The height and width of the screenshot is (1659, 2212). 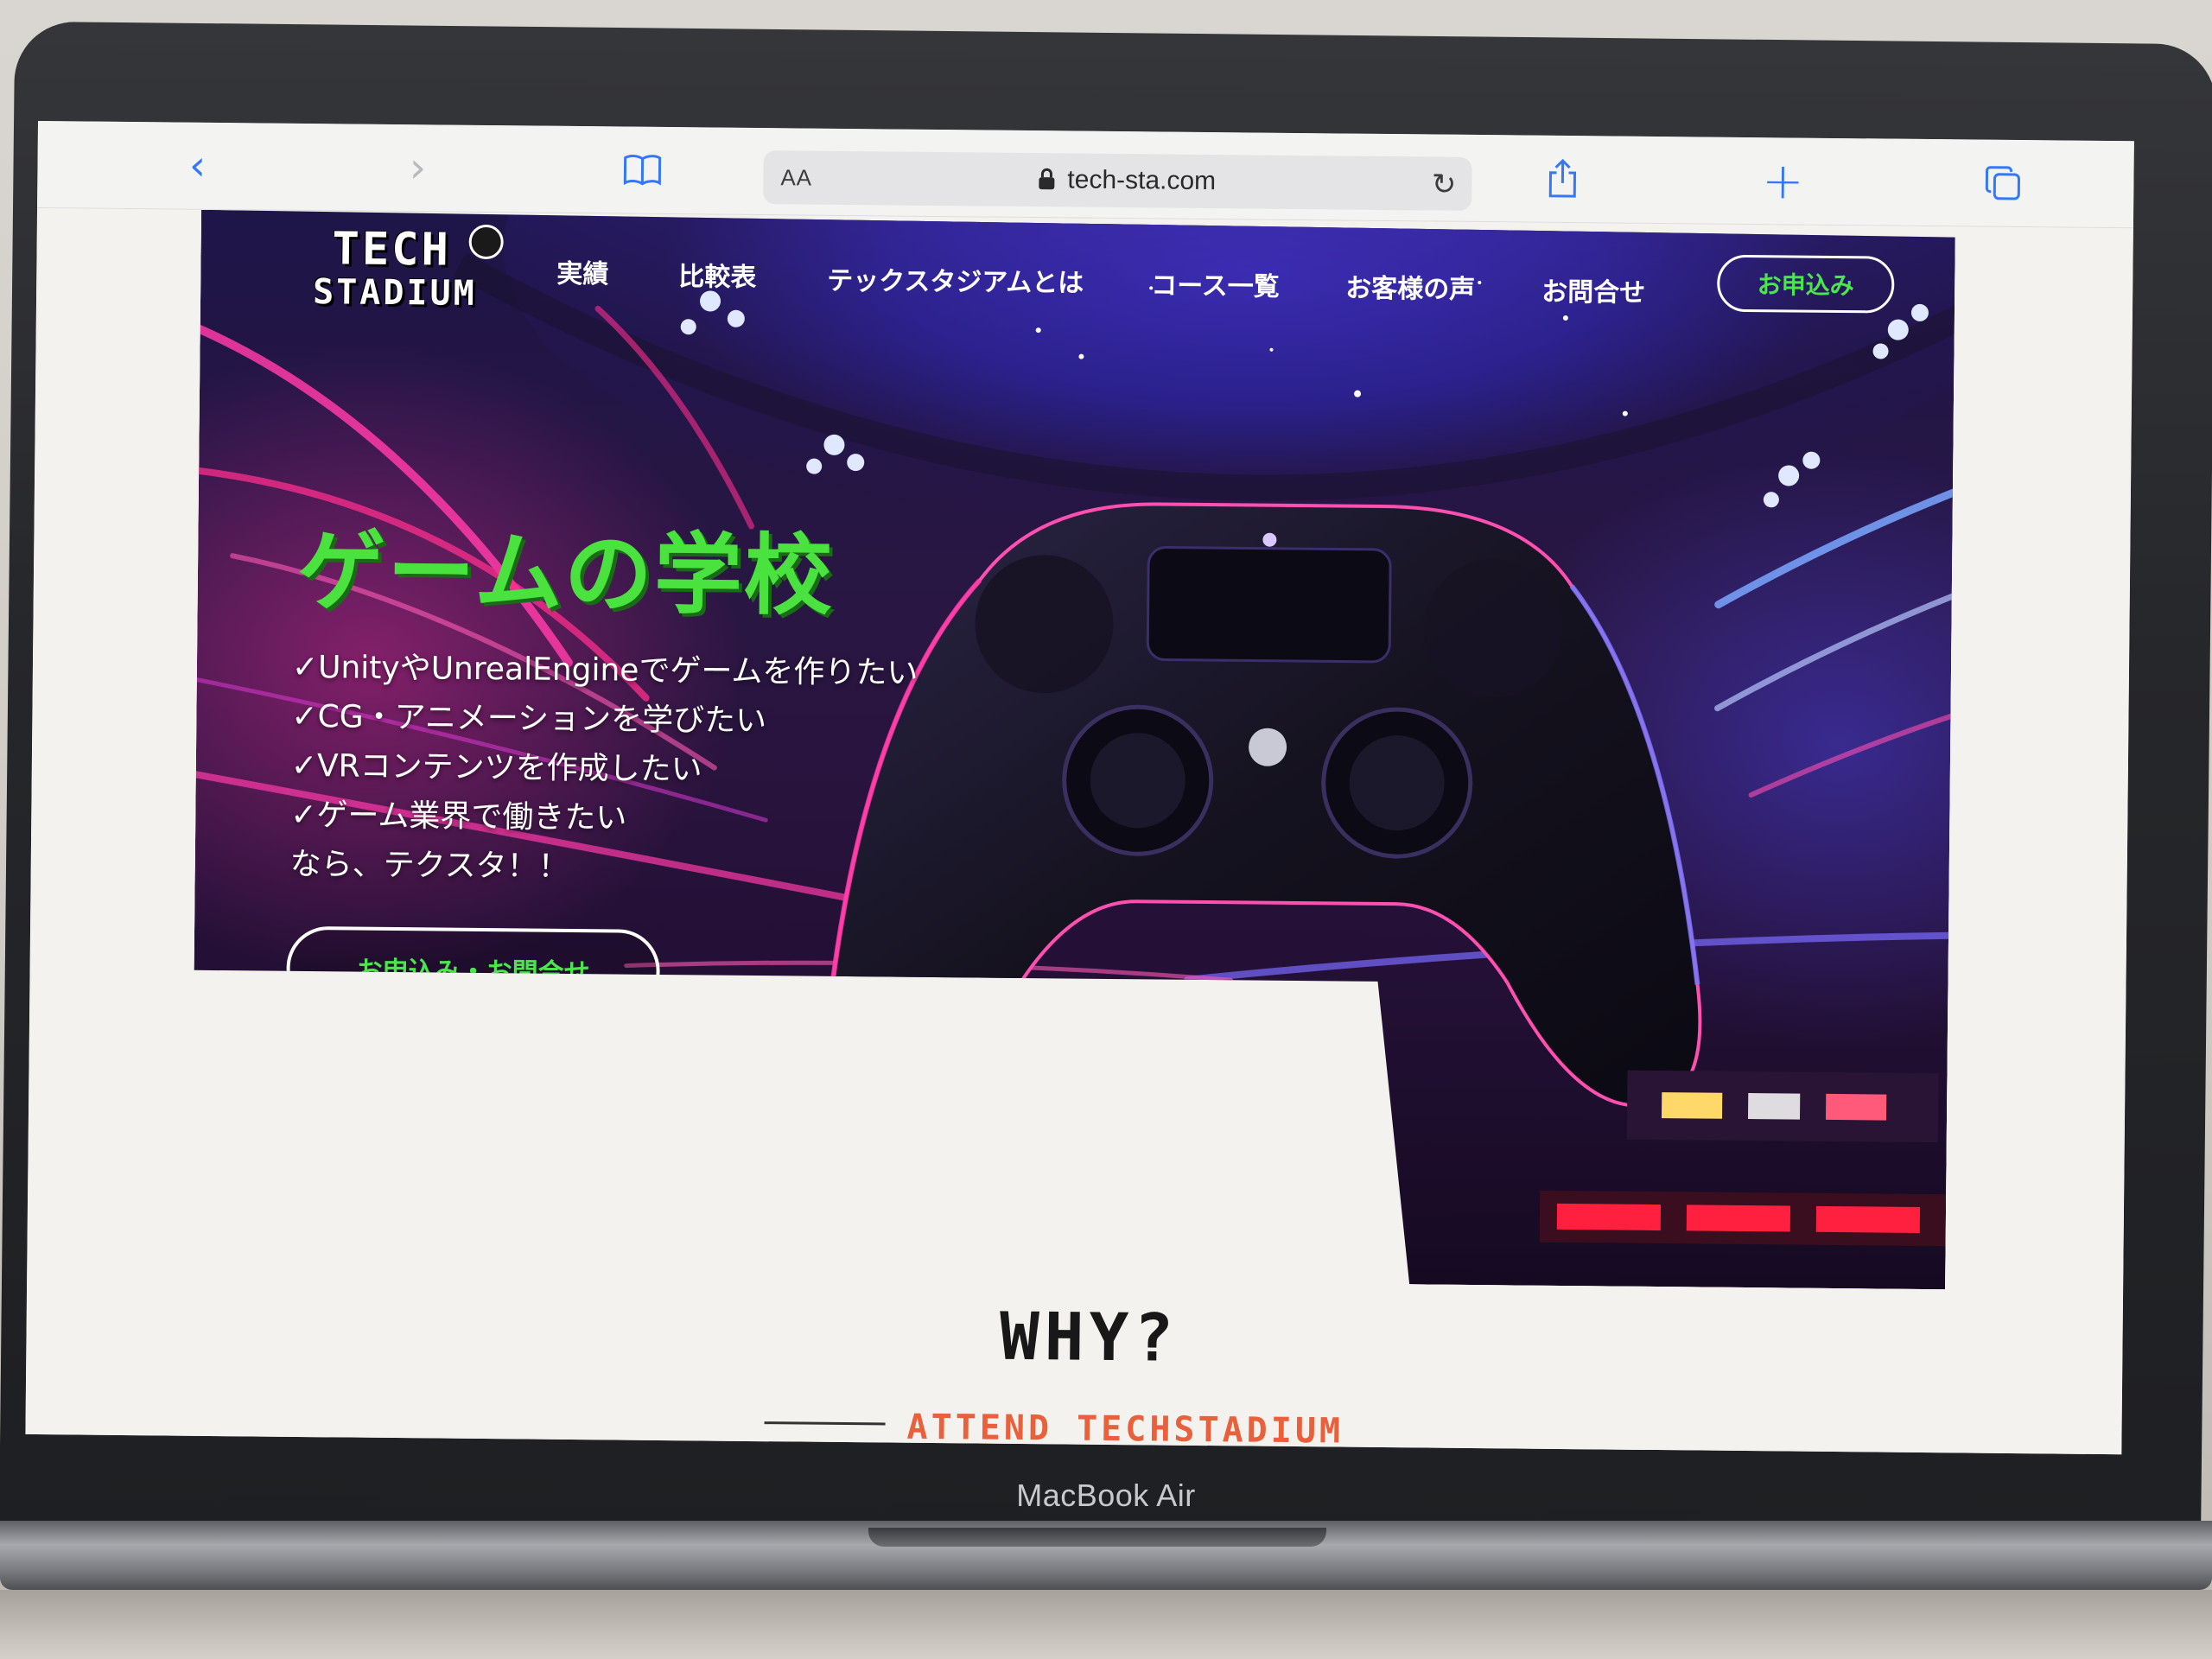 I want to click on nav-item-results: 実績, so click(x=582, y=271).